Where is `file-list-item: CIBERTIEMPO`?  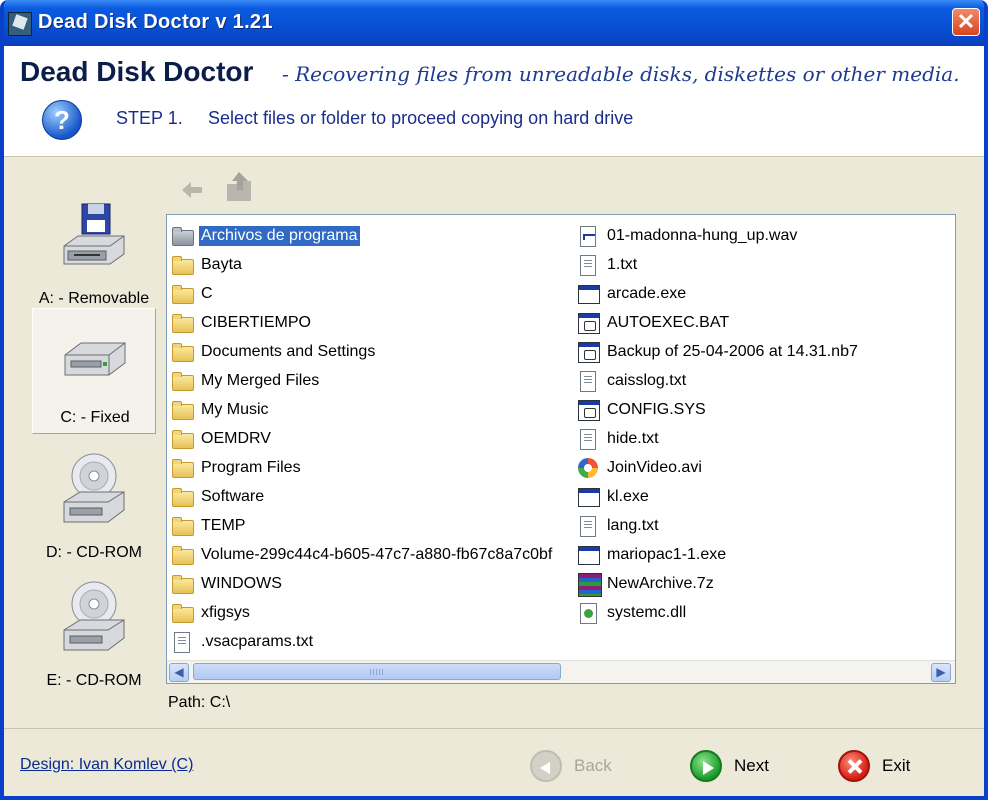
file-list-item: CIBERTIEMPO is located at coordinates (362, 322).